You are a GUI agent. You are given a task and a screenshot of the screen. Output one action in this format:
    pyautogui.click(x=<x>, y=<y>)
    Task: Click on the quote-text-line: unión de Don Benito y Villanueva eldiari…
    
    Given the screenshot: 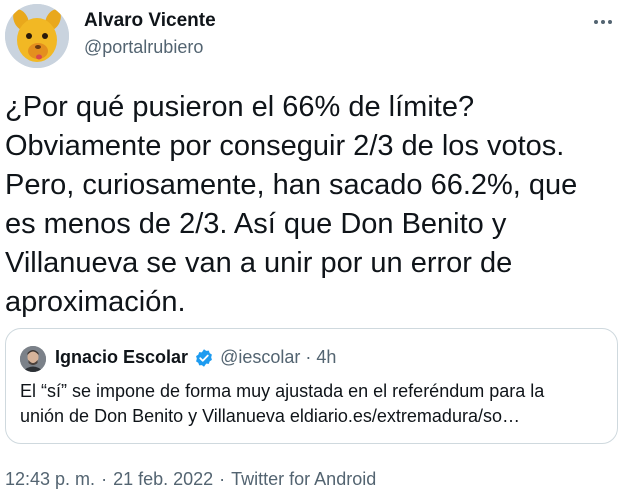 What is the action you would take?
    pyautogui.click(x=270, y=416)
    